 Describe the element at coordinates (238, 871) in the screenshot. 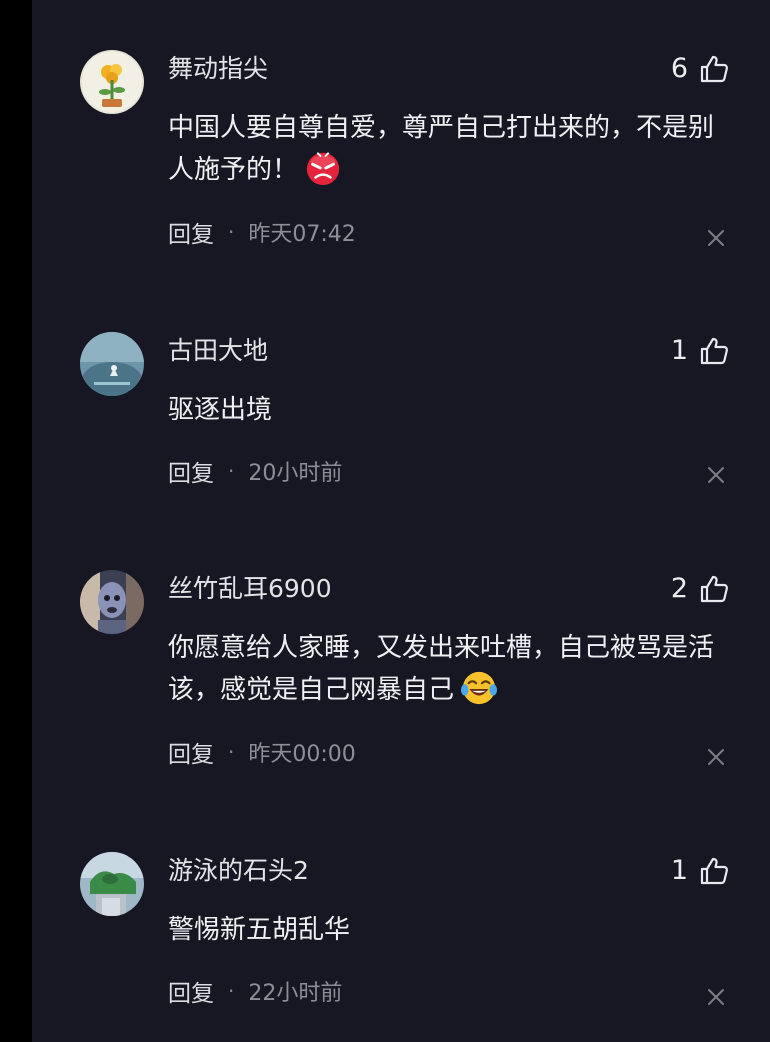

I see `username: 游泳的石头2` at that location.